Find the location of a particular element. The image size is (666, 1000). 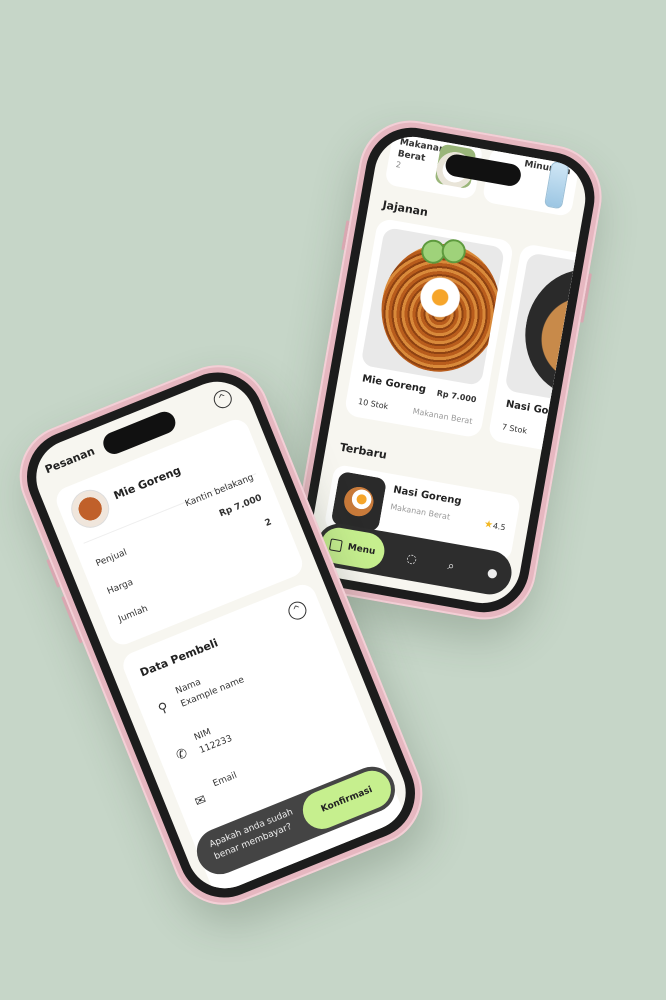

search-icon: ⌕ is located at coordinates (451, 565).